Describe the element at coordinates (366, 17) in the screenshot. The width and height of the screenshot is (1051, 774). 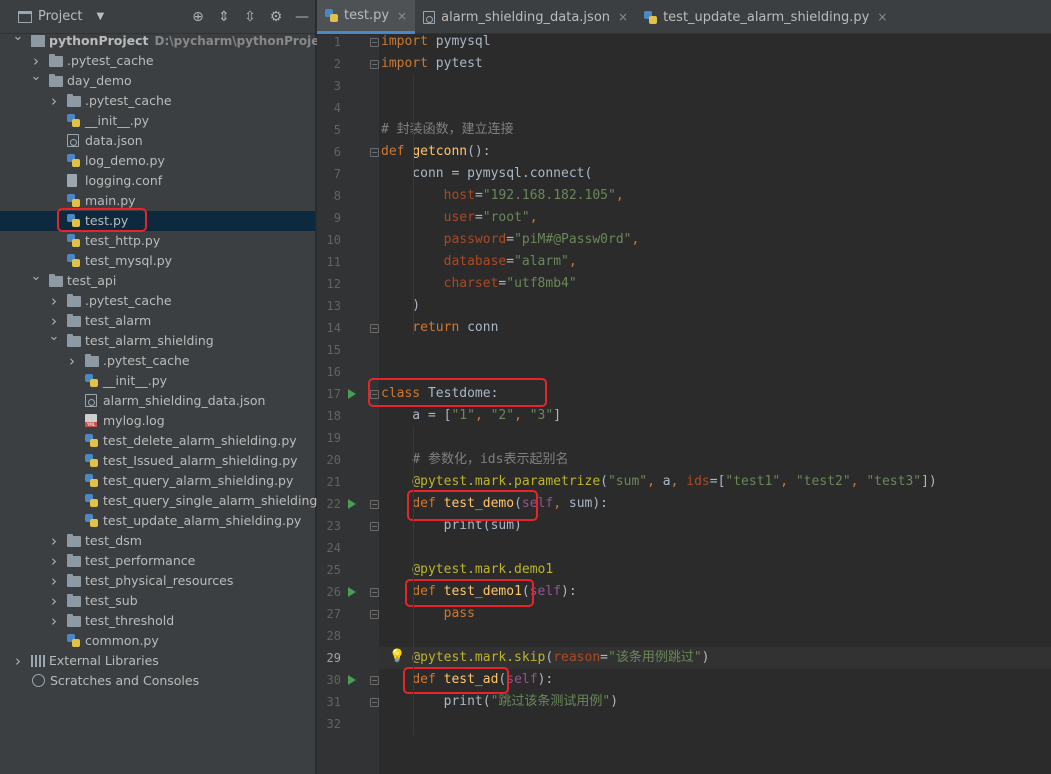
I see `editor-tab: test.py ×` at that location.